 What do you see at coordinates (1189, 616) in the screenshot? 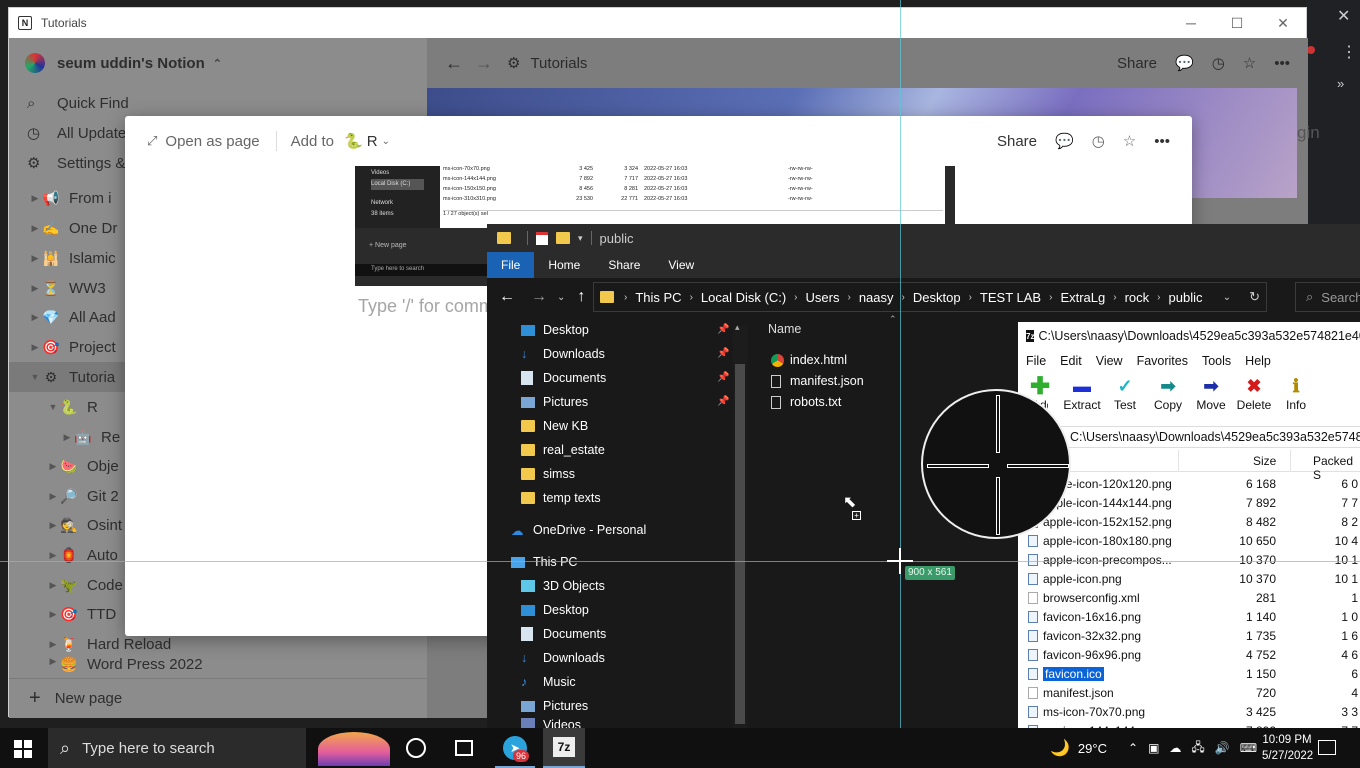
I see `table-row: favicon-16x16.png 1 140 1 0` at bounding box center [1189, 616].